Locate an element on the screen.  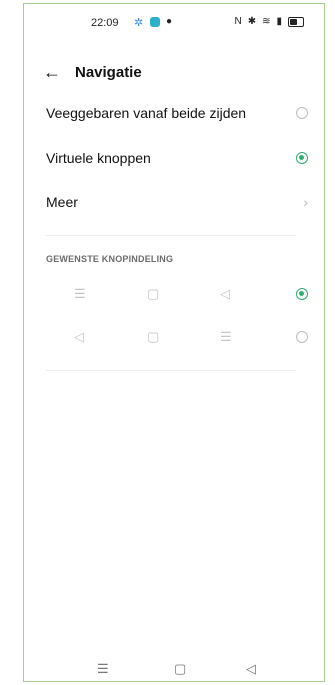
option-label: Virtuele knoppen is located at coordinates (98, 158).